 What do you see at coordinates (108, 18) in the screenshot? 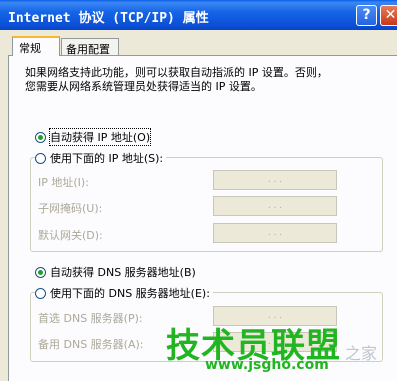
I see `window-title: Internet 协议 (TCP/IP) 属性` at bounding box center [108, 18].